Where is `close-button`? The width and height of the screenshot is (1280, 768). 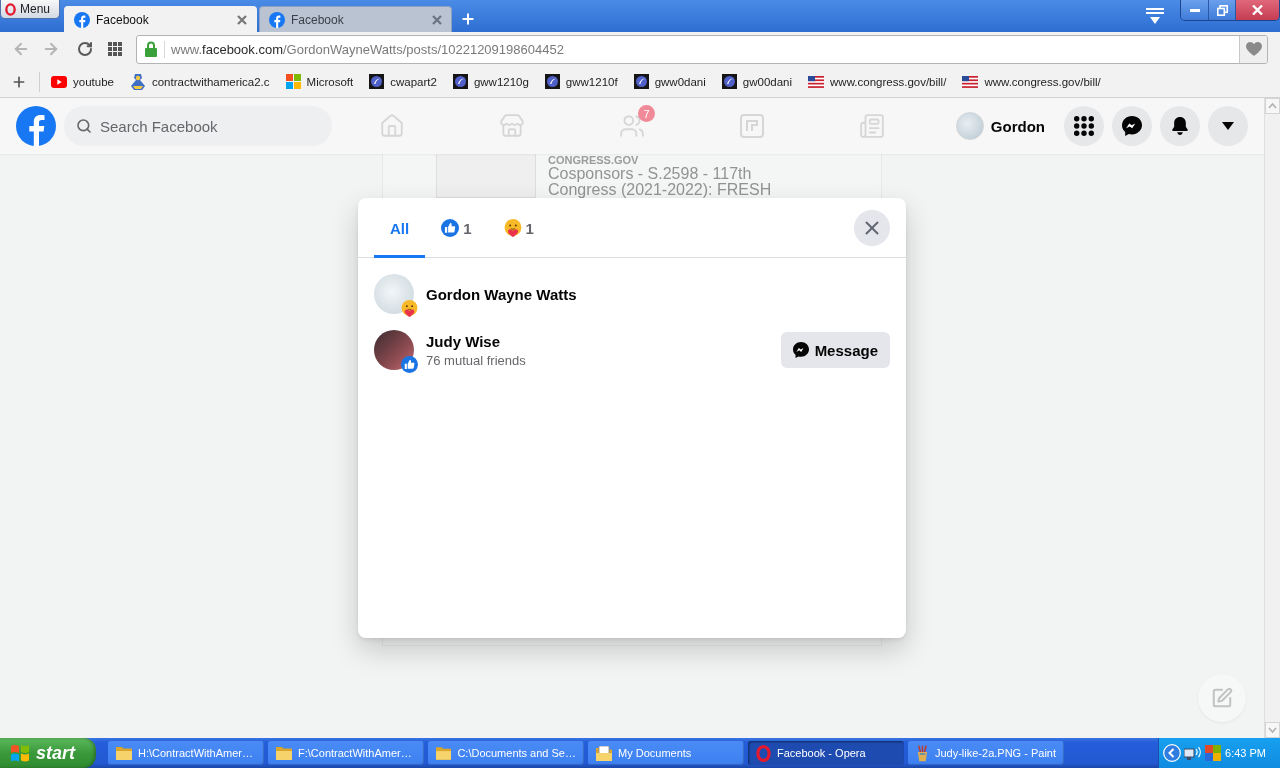 close-button is located at coordinates (872, 227).